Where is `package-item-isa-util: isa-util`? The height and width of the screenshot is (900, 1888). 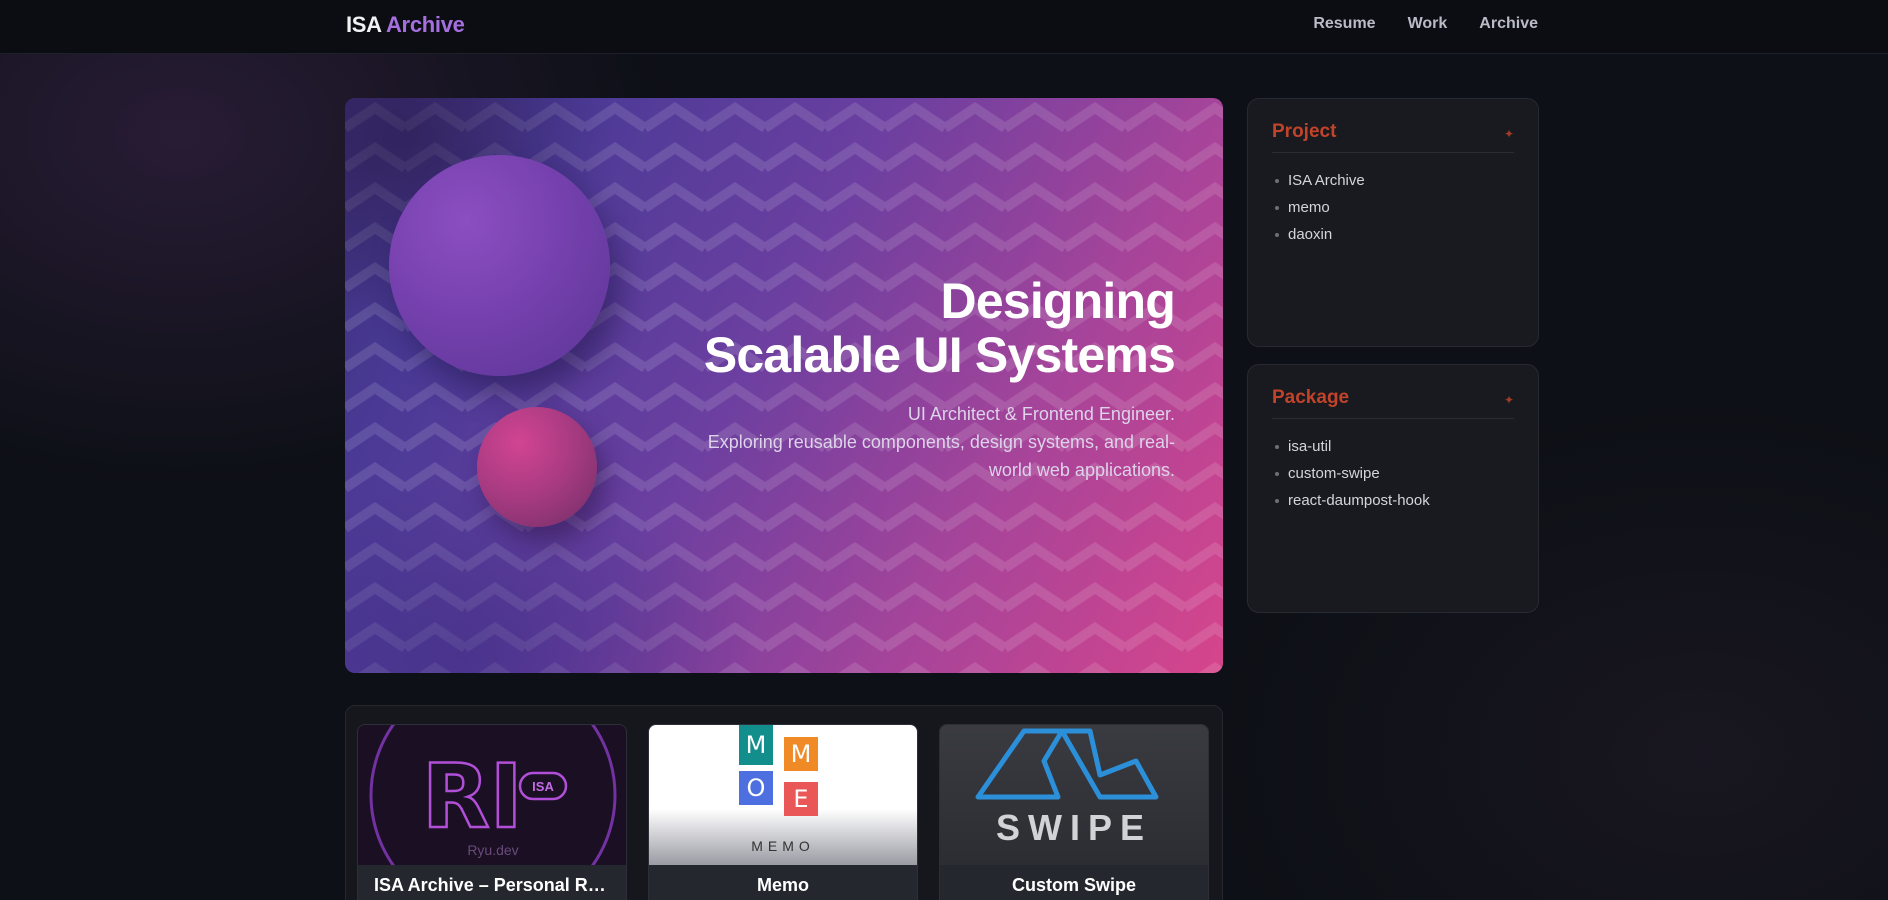
package-item-isa-util: isa-util is located at coordinates (1352, 446).